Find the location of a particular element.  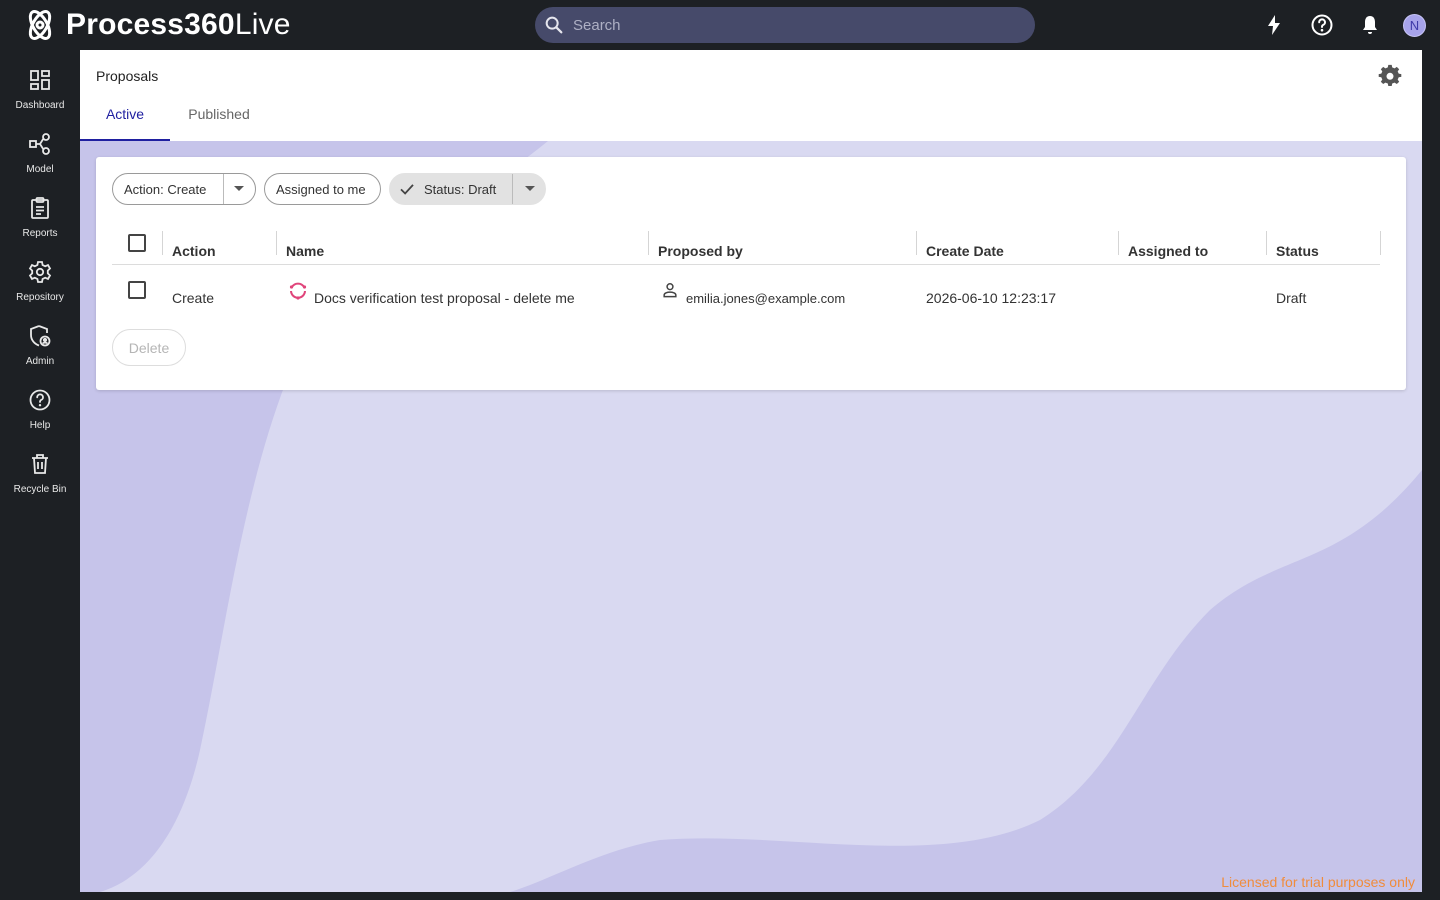

app-logo: Process360Live is located at coordinates (156, 25).